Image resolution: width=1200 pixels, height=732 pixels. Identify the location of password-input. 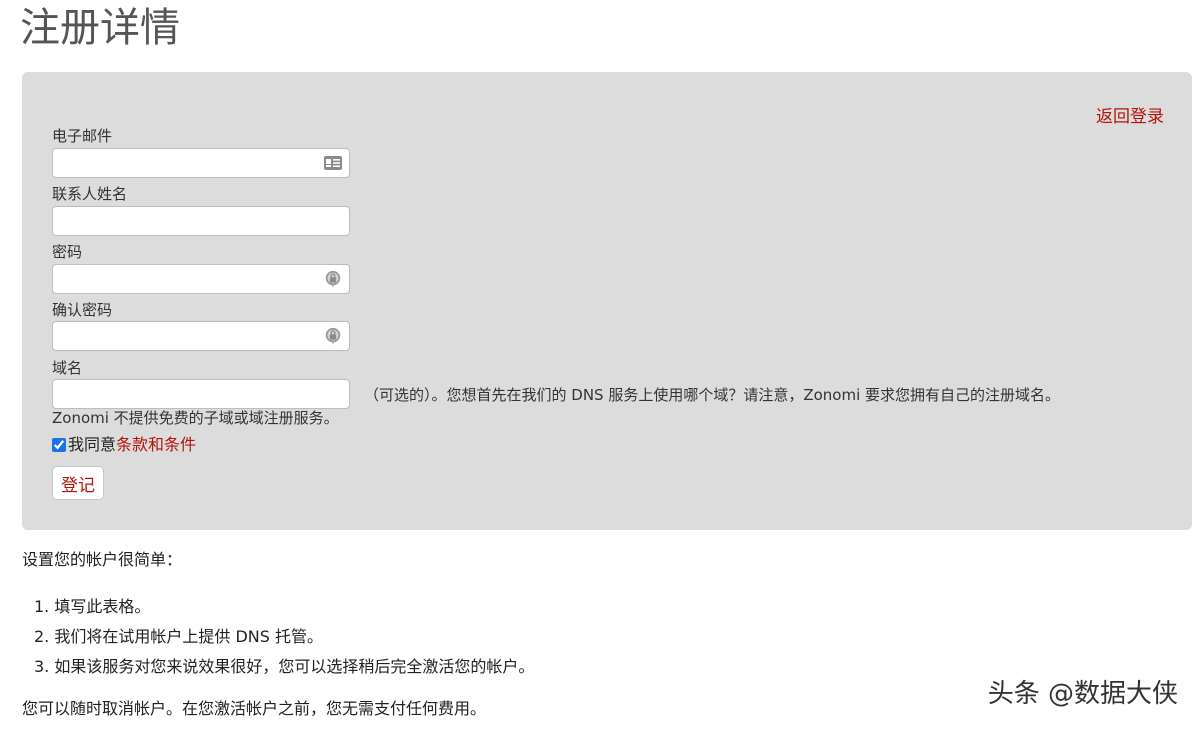
(191, 279).